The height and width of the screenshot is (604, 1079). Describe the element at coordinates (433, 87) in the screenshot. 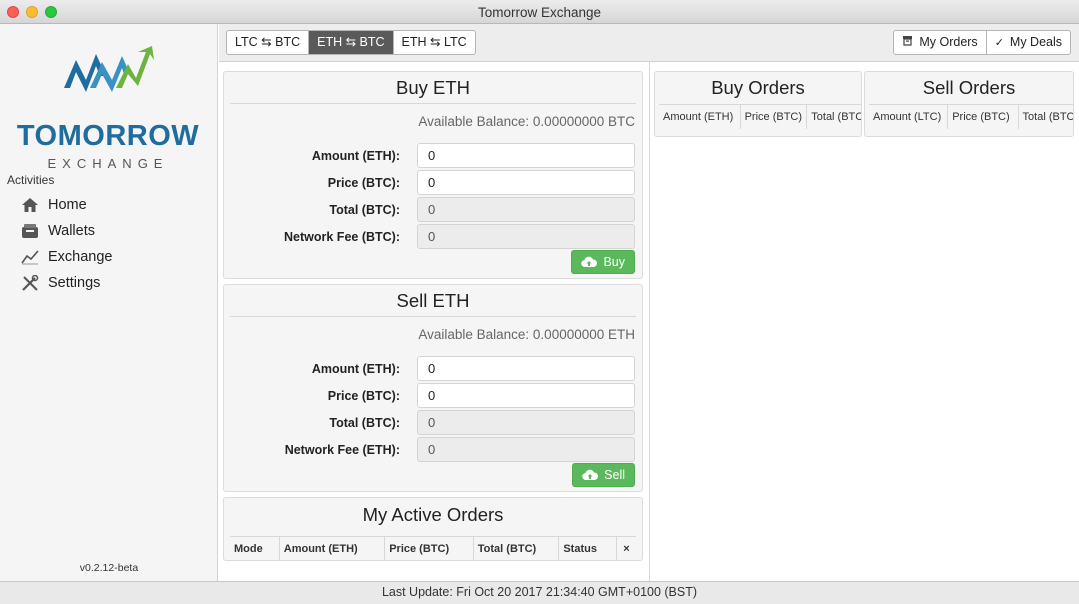

I see `buy-panel-title: Buy ETH` at that location.